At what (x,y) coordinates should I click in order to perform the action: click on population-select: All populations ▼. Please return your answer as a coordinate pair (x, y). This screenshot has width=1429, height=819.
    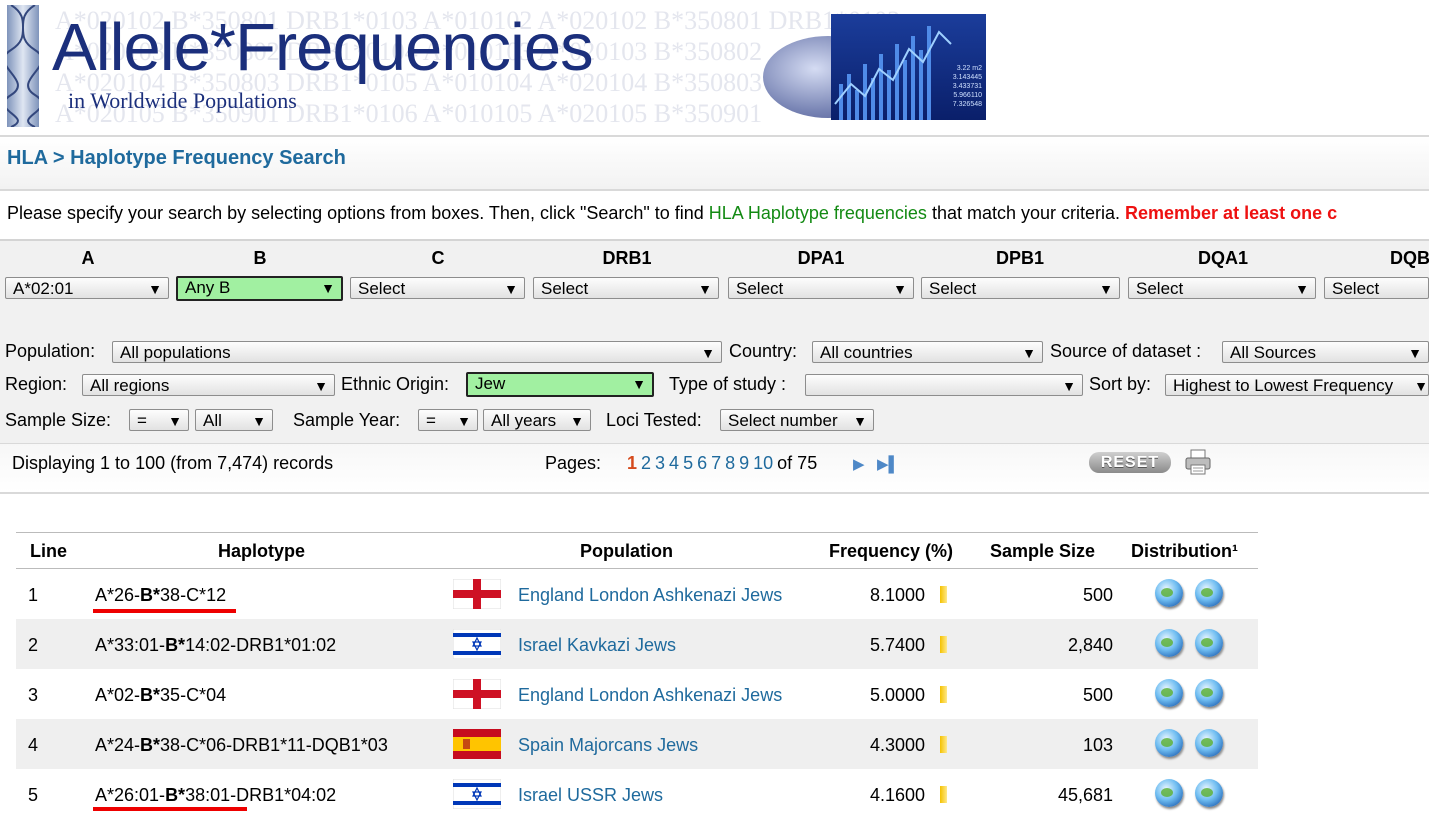
    Looking at the image, I should click on (417, 352).